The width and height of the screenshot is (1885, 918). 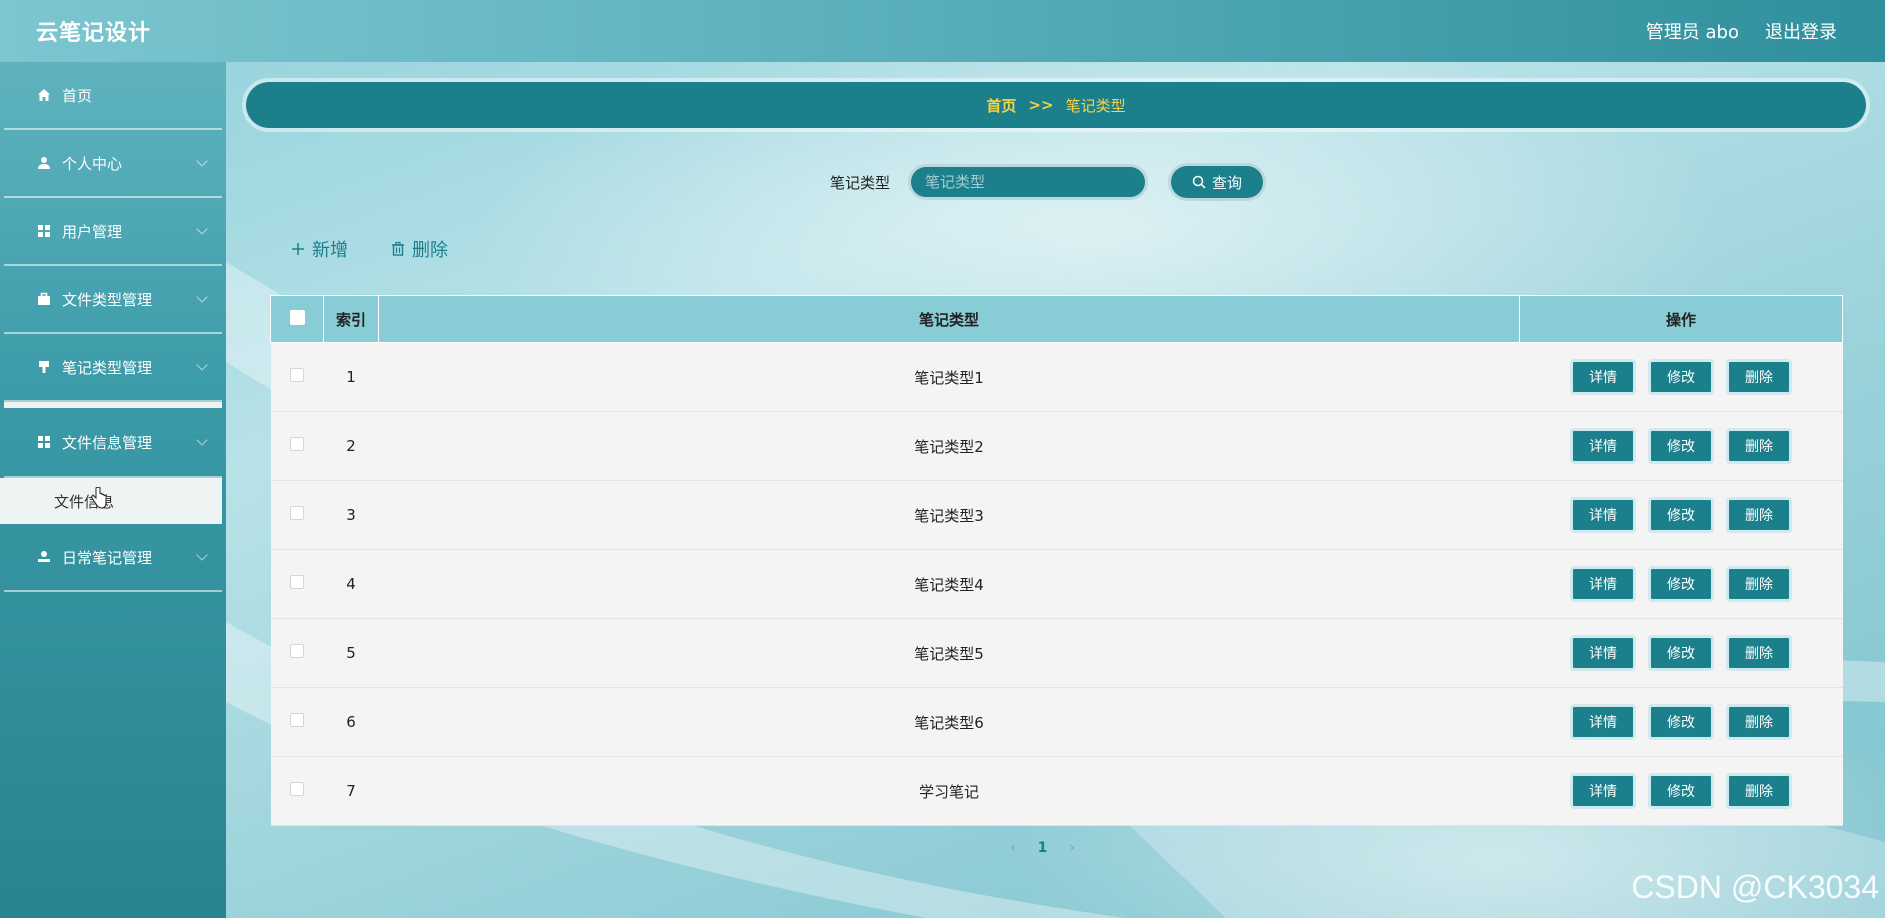 I want to click on top-bar: 云笔记设计 管理员 abo 退出登录, so click(x=942, y=31).